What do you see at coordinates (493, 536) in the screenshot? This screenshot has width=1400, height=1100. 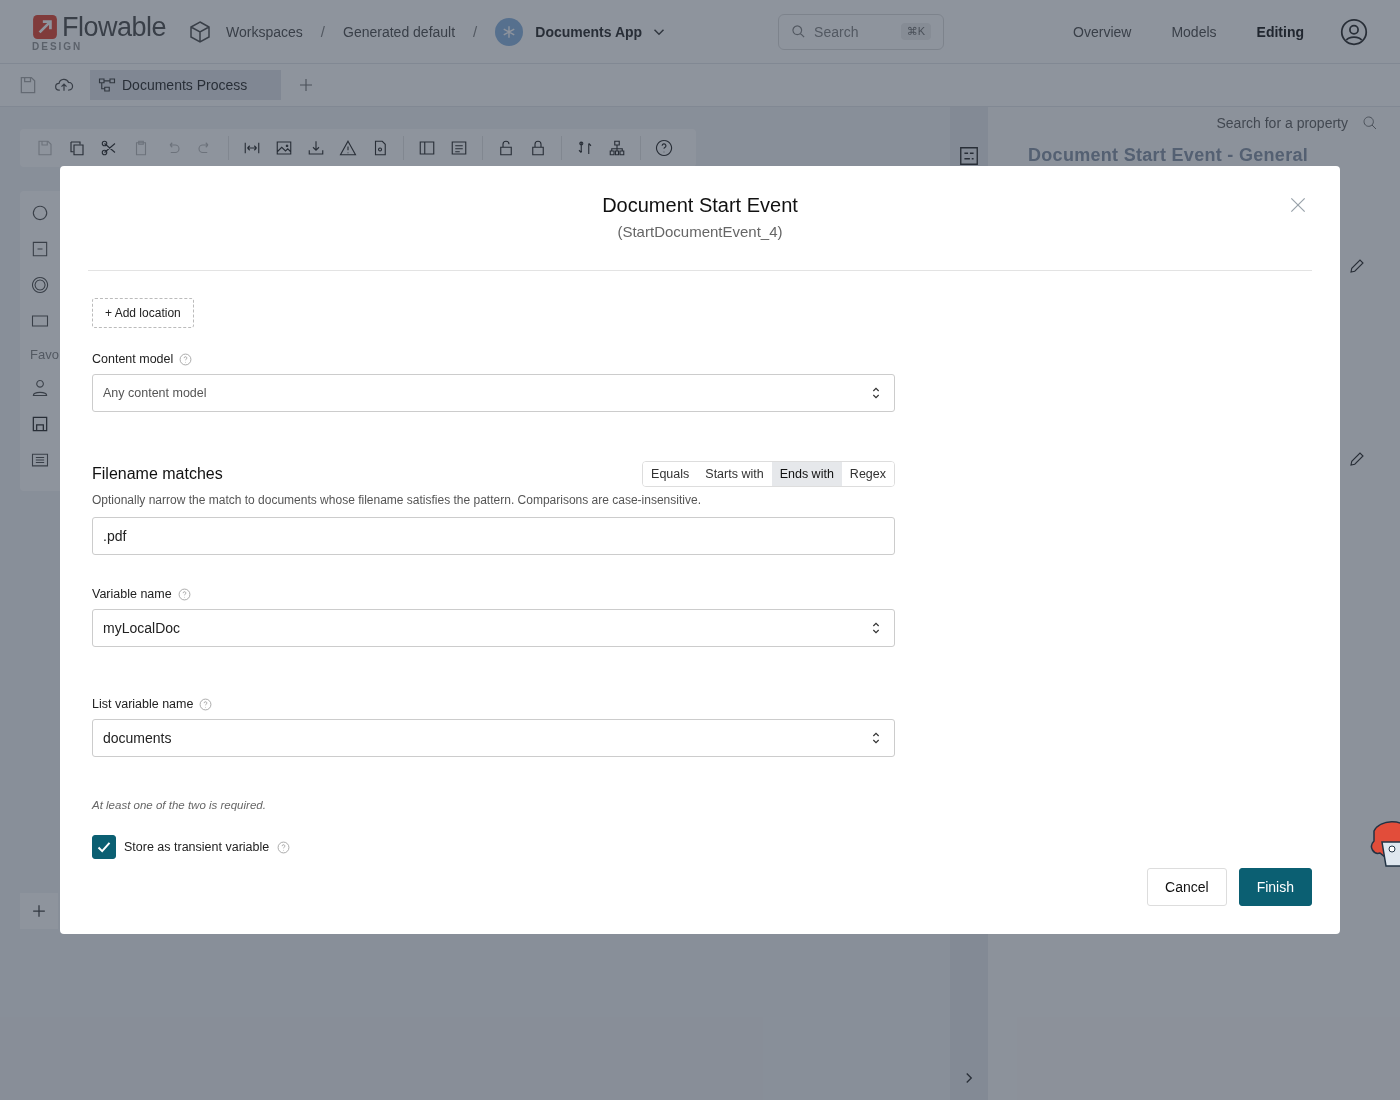 I see `filename-pattern-field: .pdf` at bounding box center [493, 536].